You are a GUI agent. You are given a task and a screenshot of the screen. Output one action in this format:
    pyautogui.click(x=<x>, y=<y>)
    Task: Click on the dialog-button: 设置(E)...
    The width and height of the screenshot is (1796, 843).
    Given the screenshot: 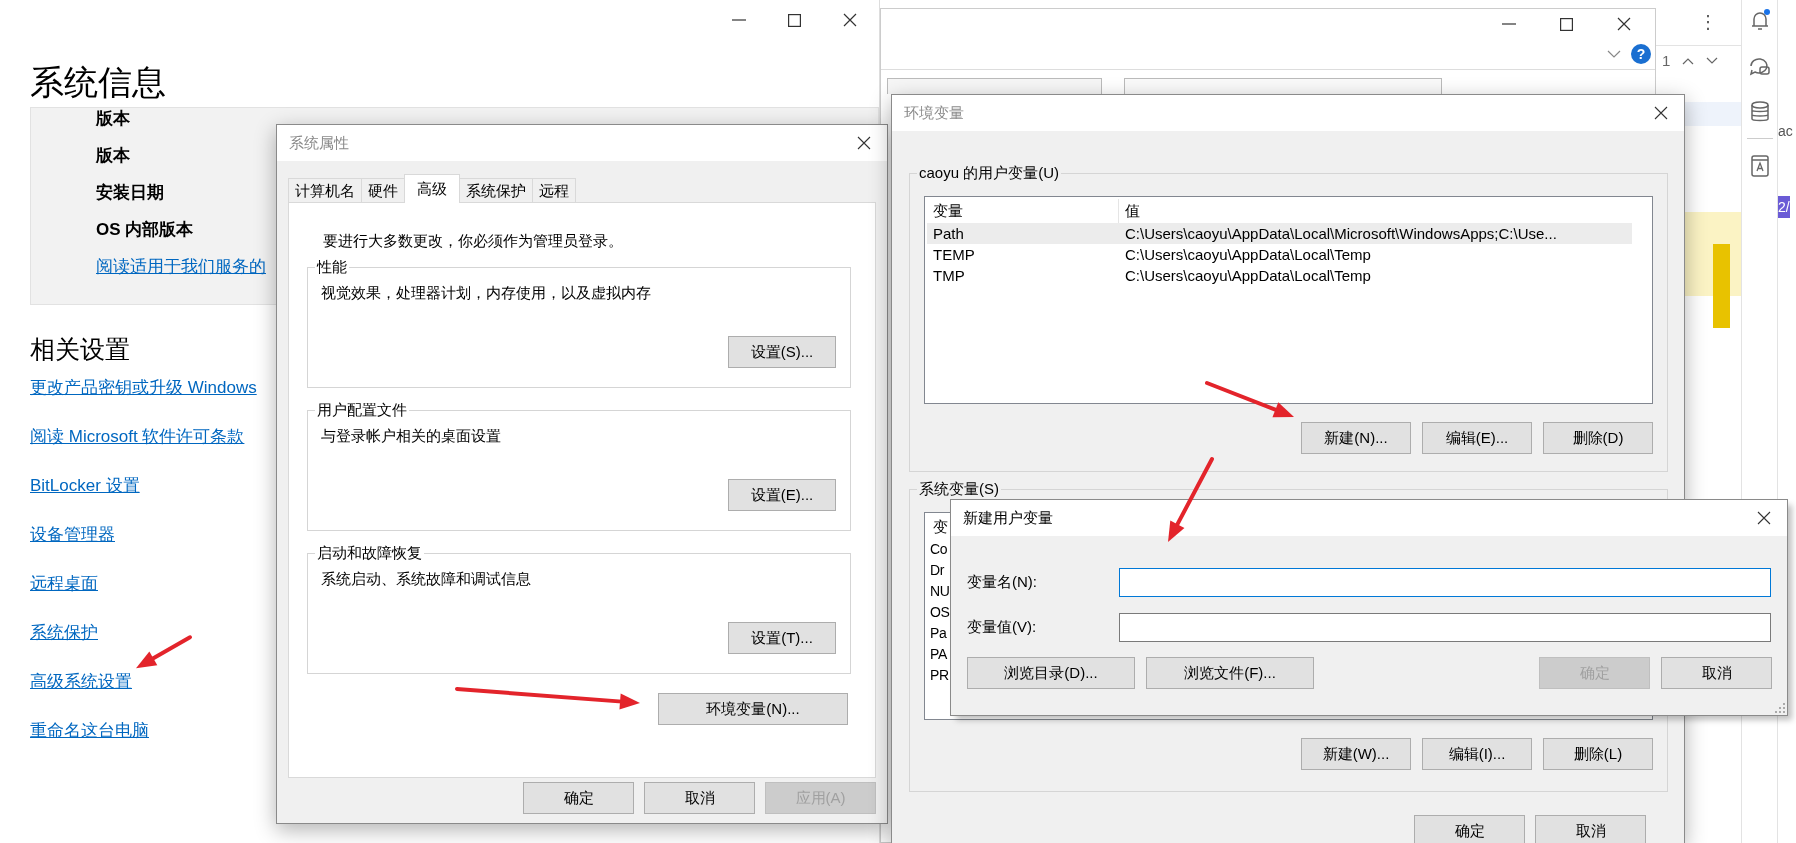 What is the action you would take?
    pyautogui.click(x=782, y=495)
    